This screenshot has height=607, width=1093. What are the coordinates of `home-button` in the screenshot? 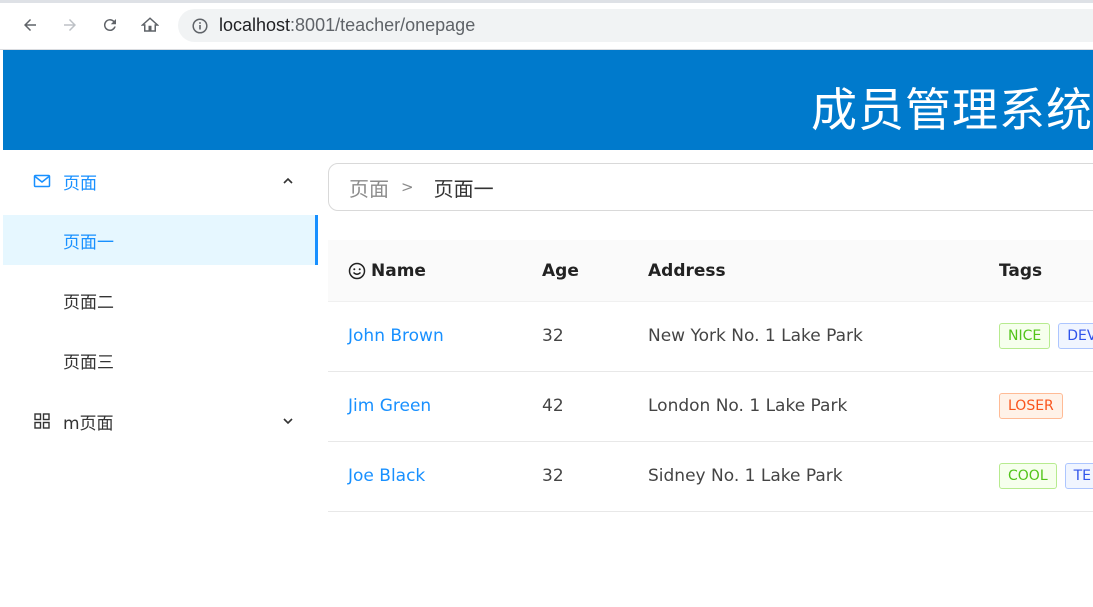 It's located at (150, 25).